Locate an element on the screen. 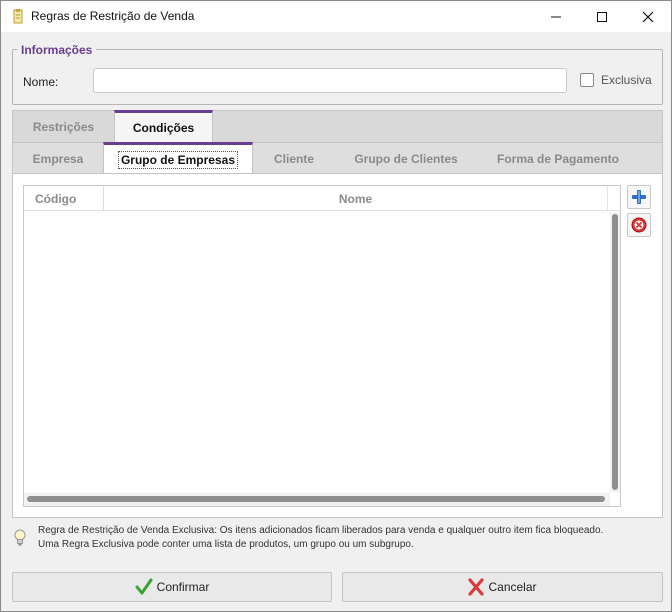 The width and height of the screenshot is (672, 612). confirm-button: Confirmar is located at coordinates (172, 587).